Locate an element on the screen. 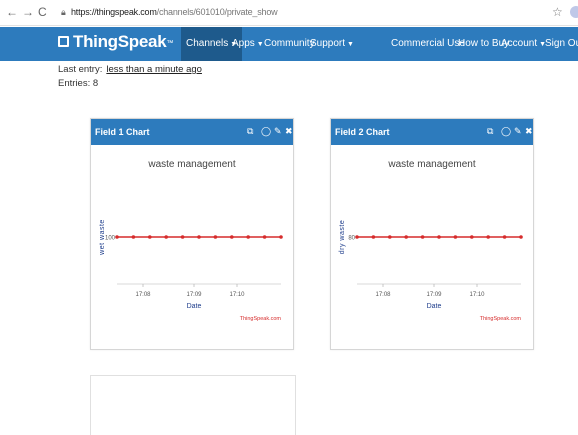  nav-apps: Apps ▼ is located at coordinates (248, 44).